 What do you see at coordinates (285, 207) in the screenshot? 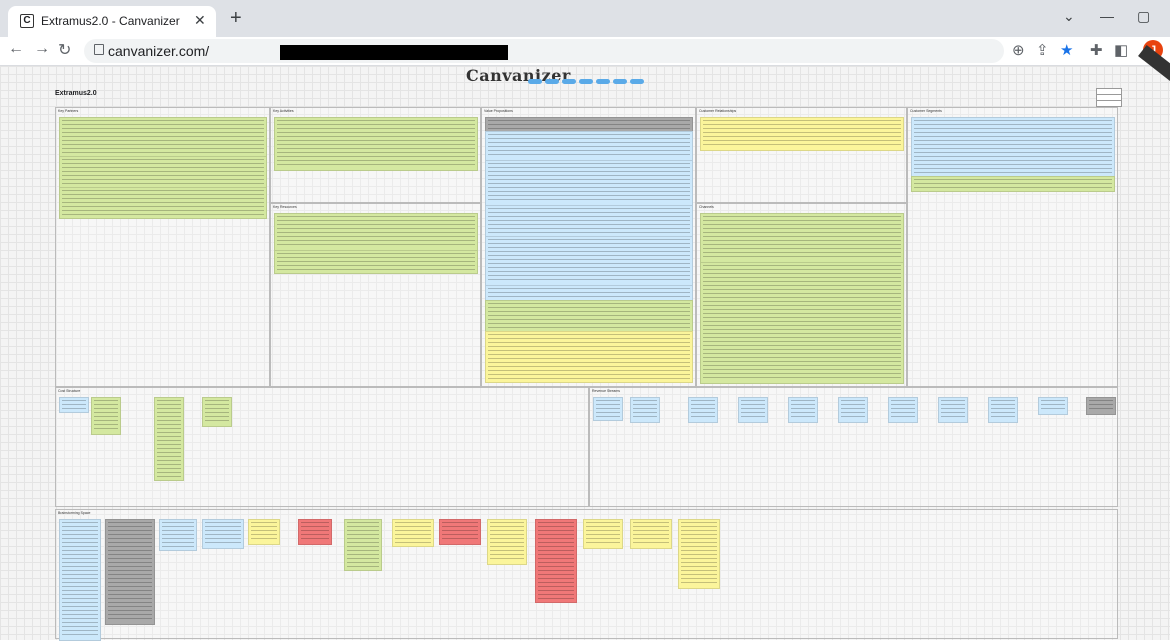
I see `block-label: Key Resources` at bounding box center [285, 207].